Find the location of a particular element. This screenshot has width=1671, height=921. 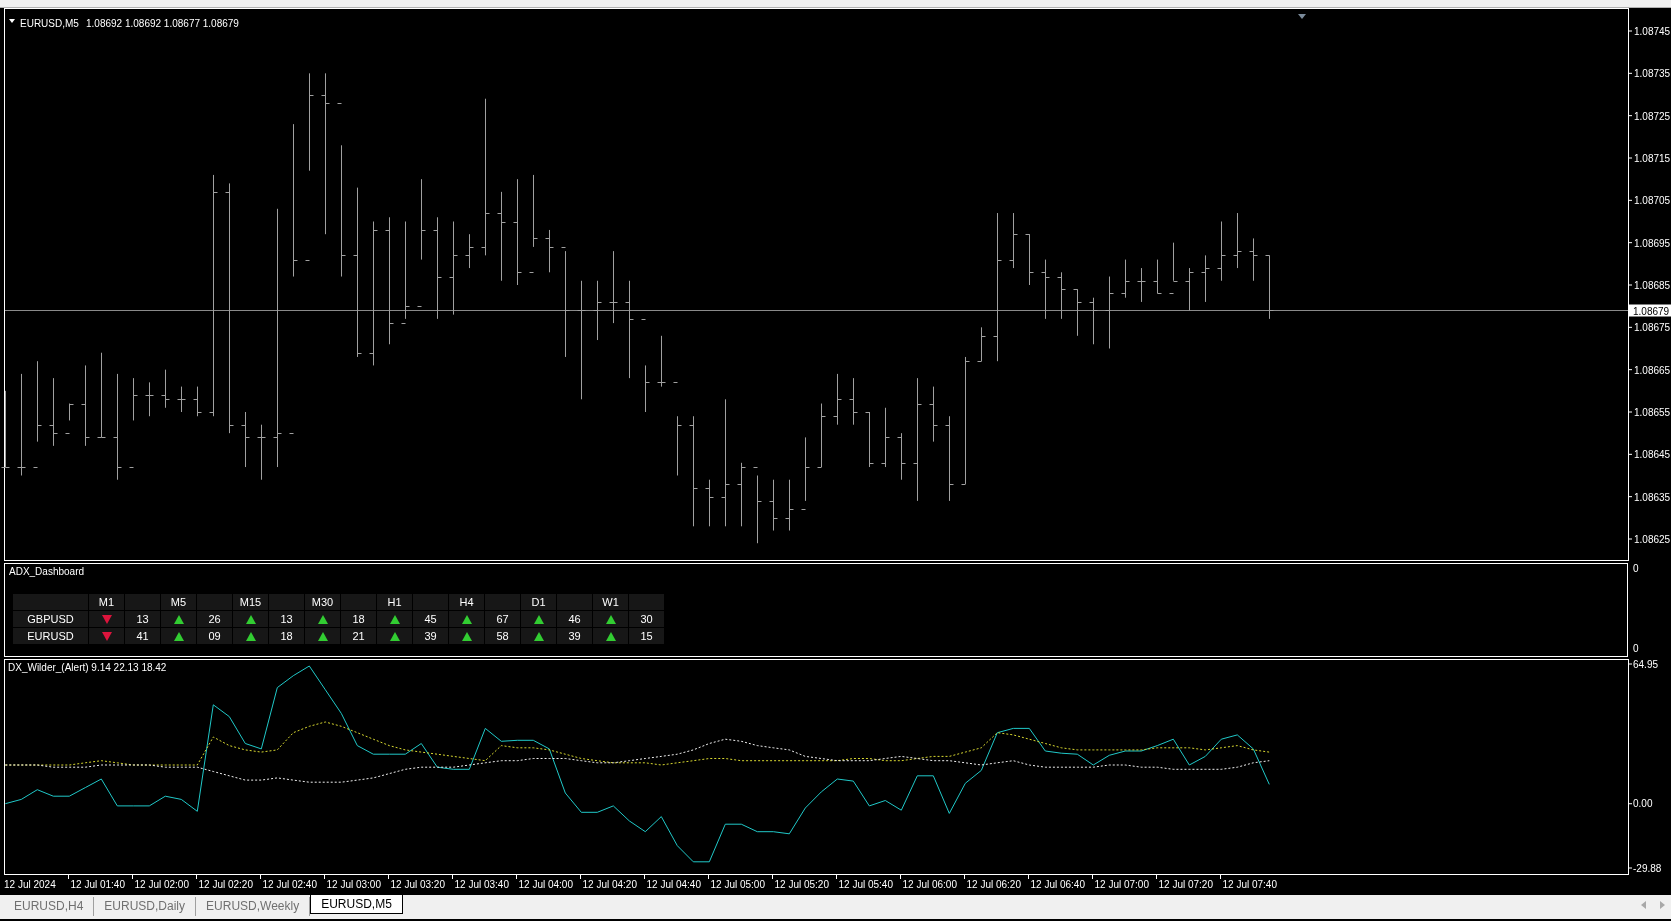

indicator-title: DX_Wilder_(Alert) 9.14 22.13 18.42 is located at coordinates (87, 667).